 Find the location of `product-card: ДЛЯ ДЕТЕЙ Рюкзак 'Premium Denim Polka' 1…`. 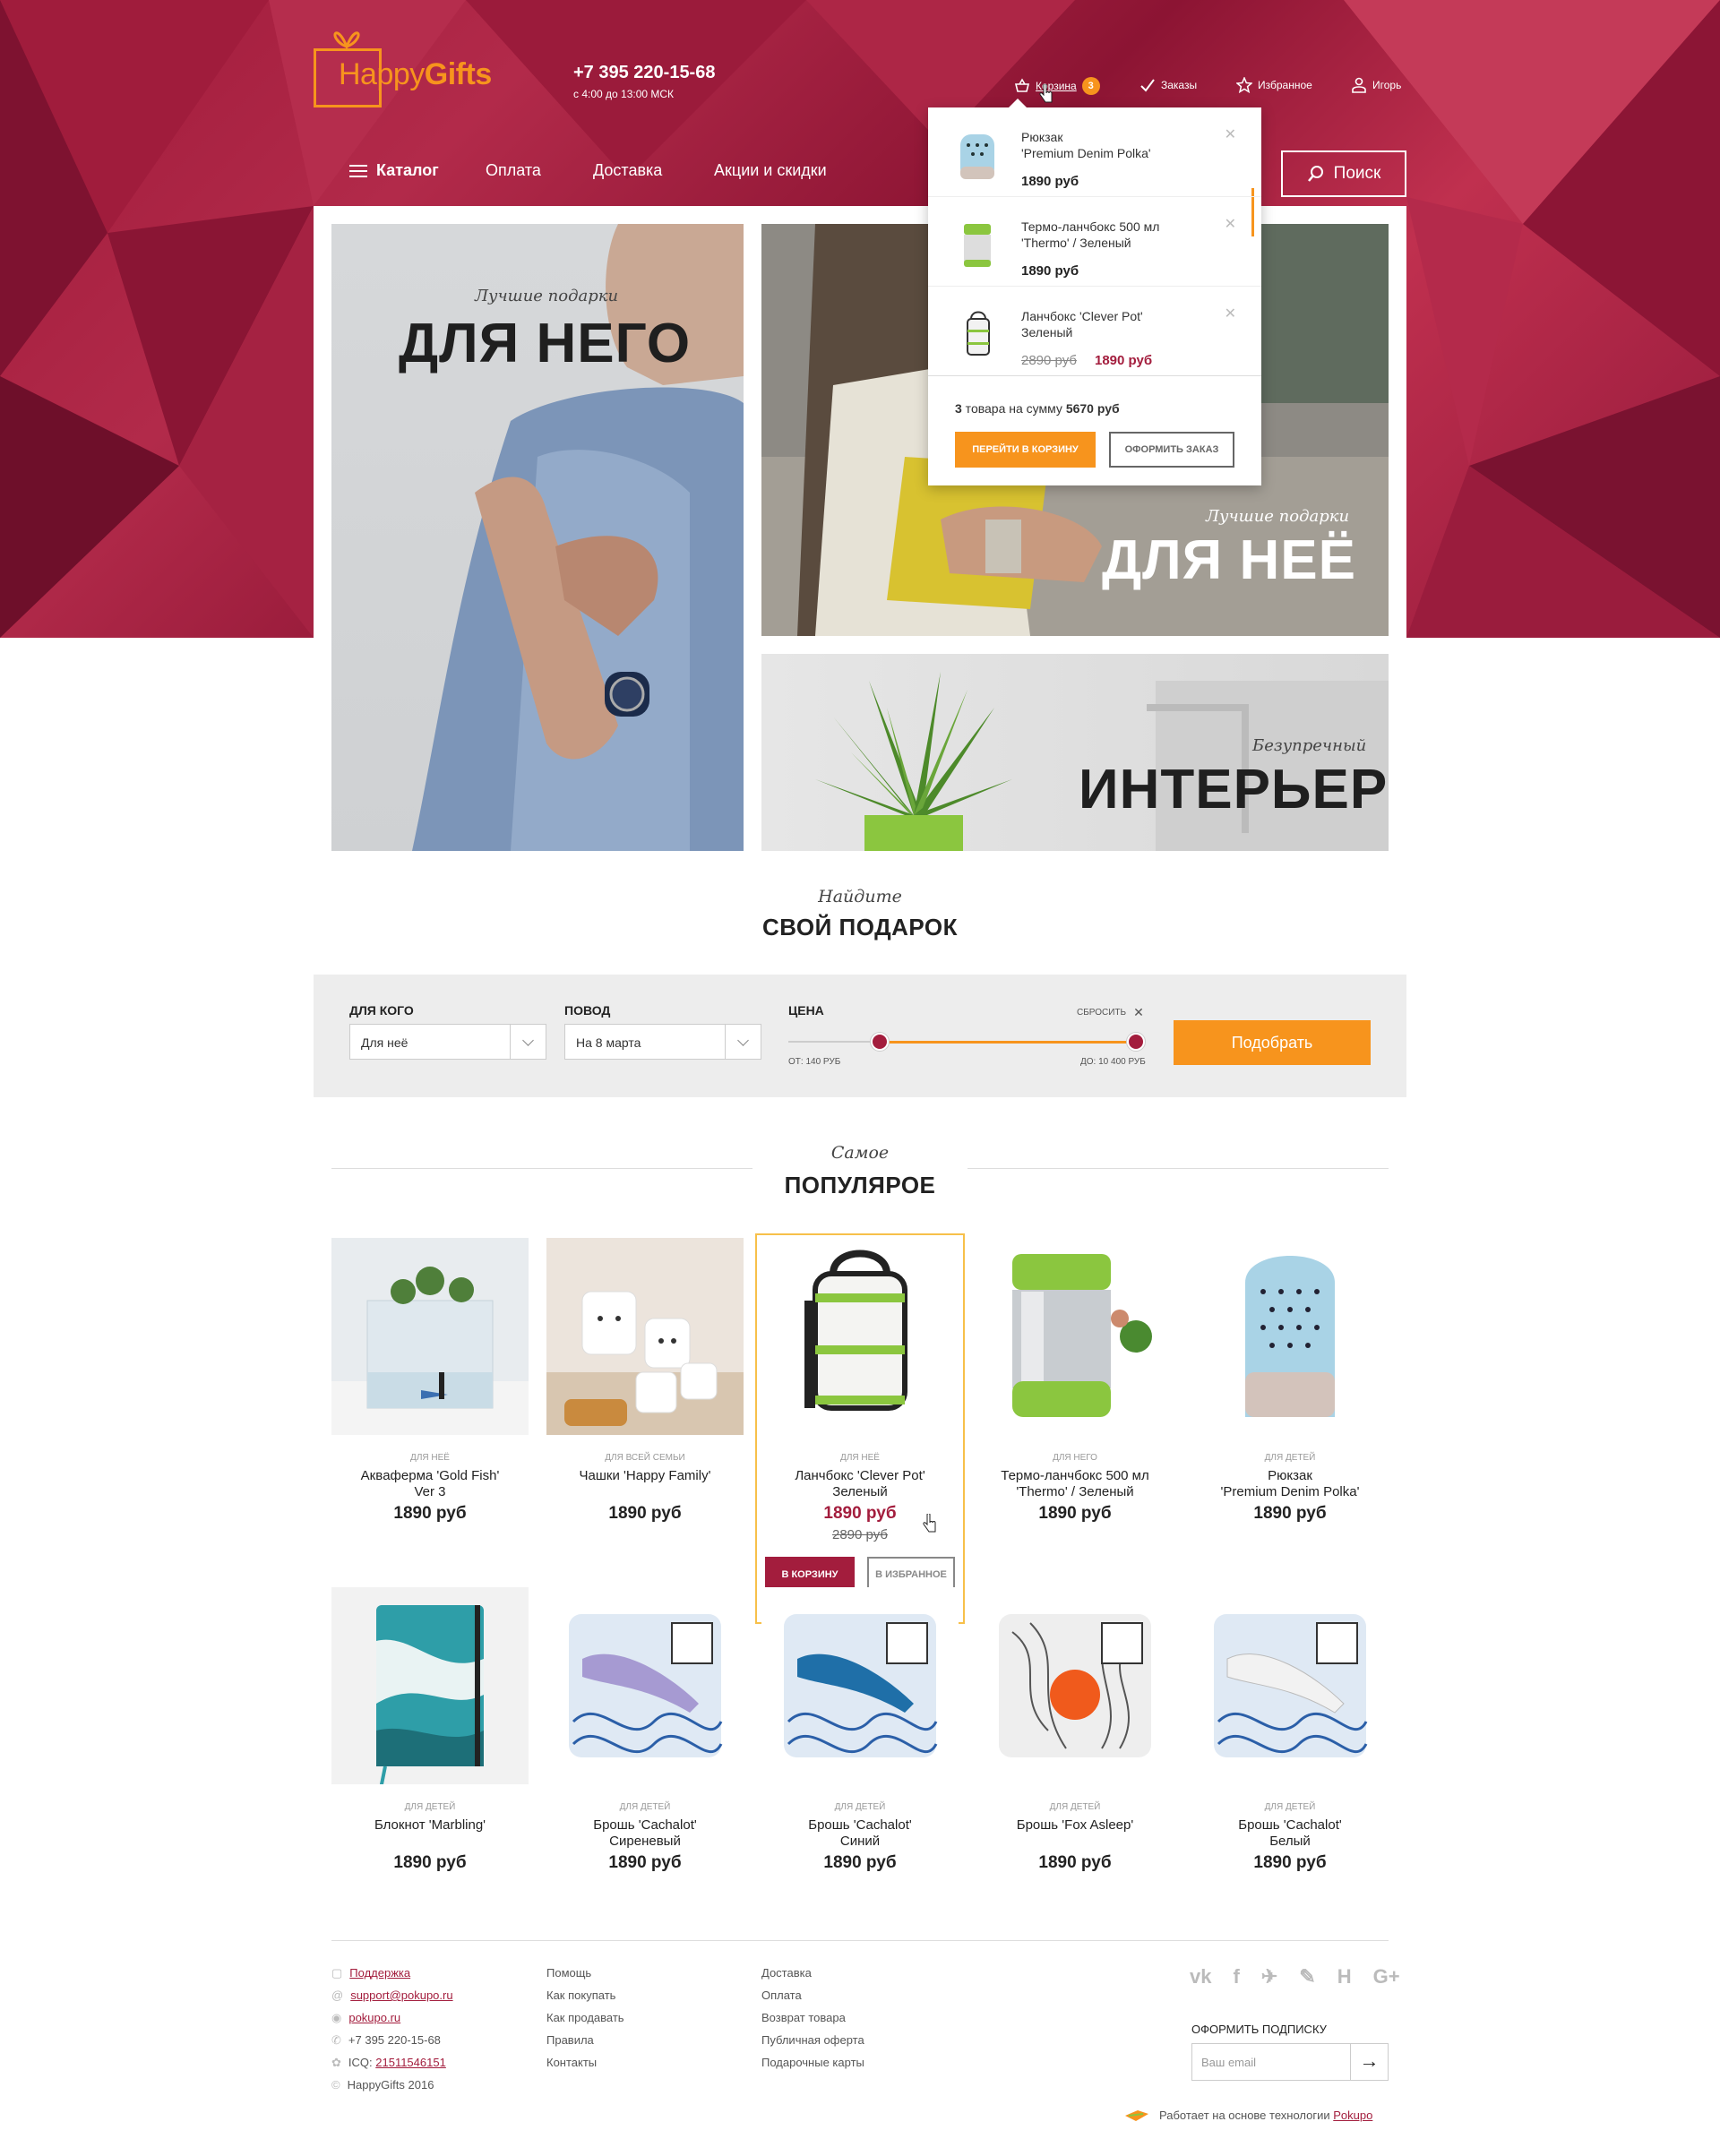

product-card: ДЛЯ ДЕТЕЙ Рюкзак 'Premium Denim Polka' 1… is located at coordinates (1290, 1381).